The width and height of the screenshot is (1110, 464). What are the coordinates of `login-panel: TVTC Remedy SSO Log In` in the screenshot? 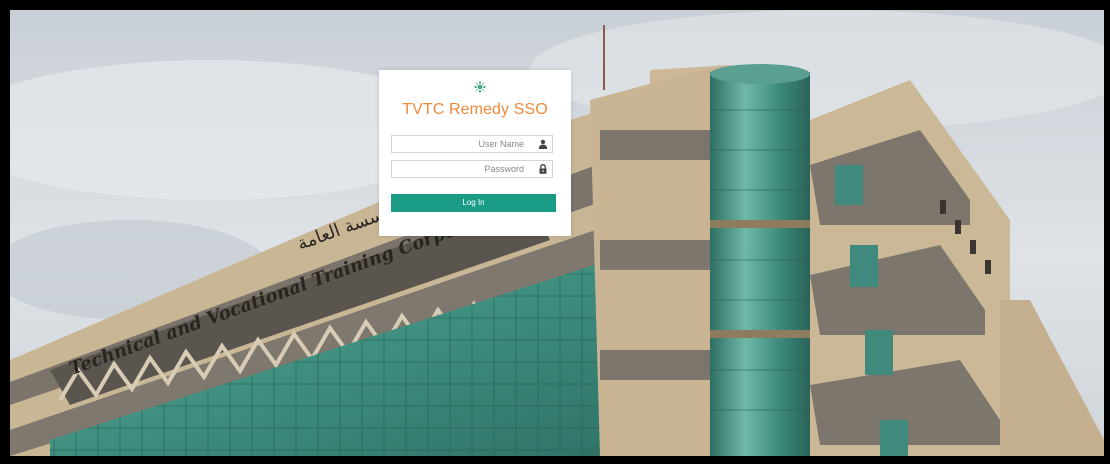 It's located at (475, 153).